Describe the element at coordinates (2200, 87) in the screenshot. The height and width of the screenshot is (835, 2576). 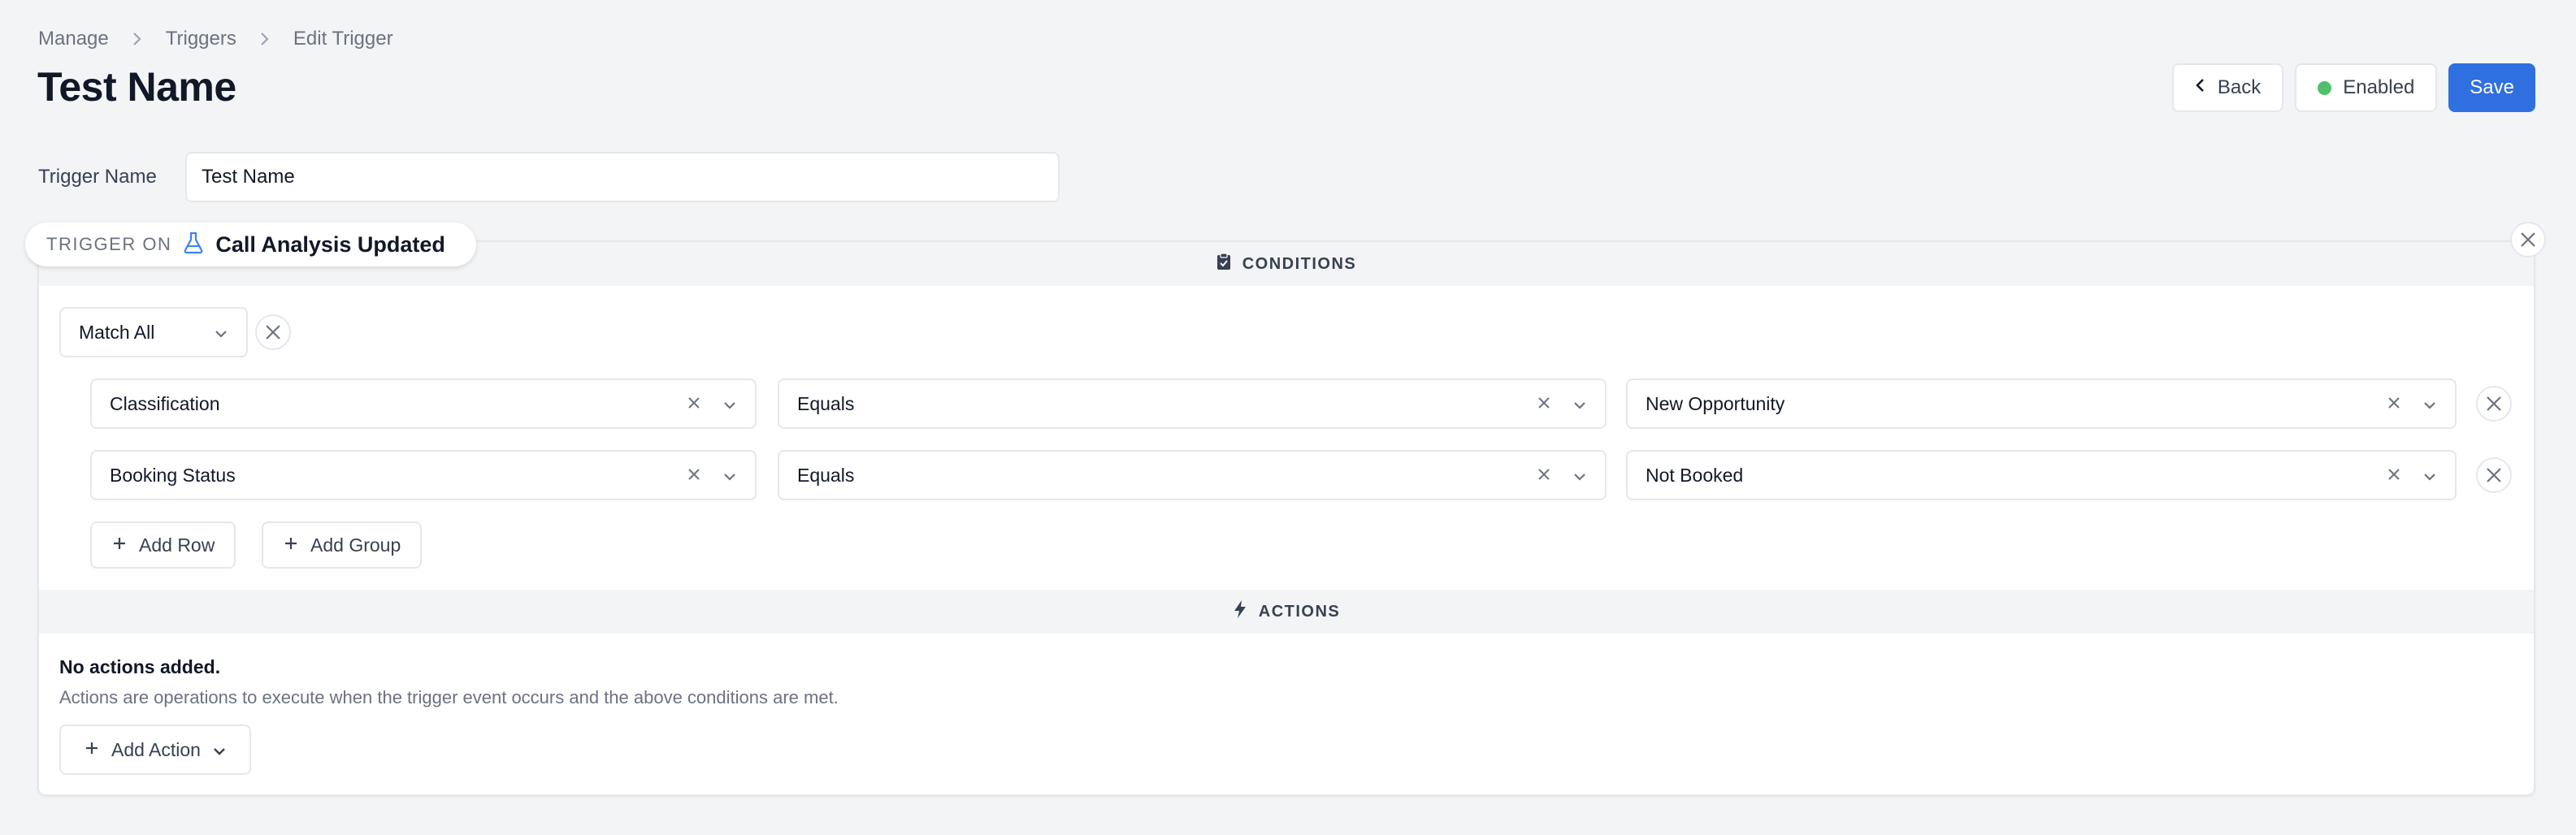
I see `chevron-left-icon` at that location.